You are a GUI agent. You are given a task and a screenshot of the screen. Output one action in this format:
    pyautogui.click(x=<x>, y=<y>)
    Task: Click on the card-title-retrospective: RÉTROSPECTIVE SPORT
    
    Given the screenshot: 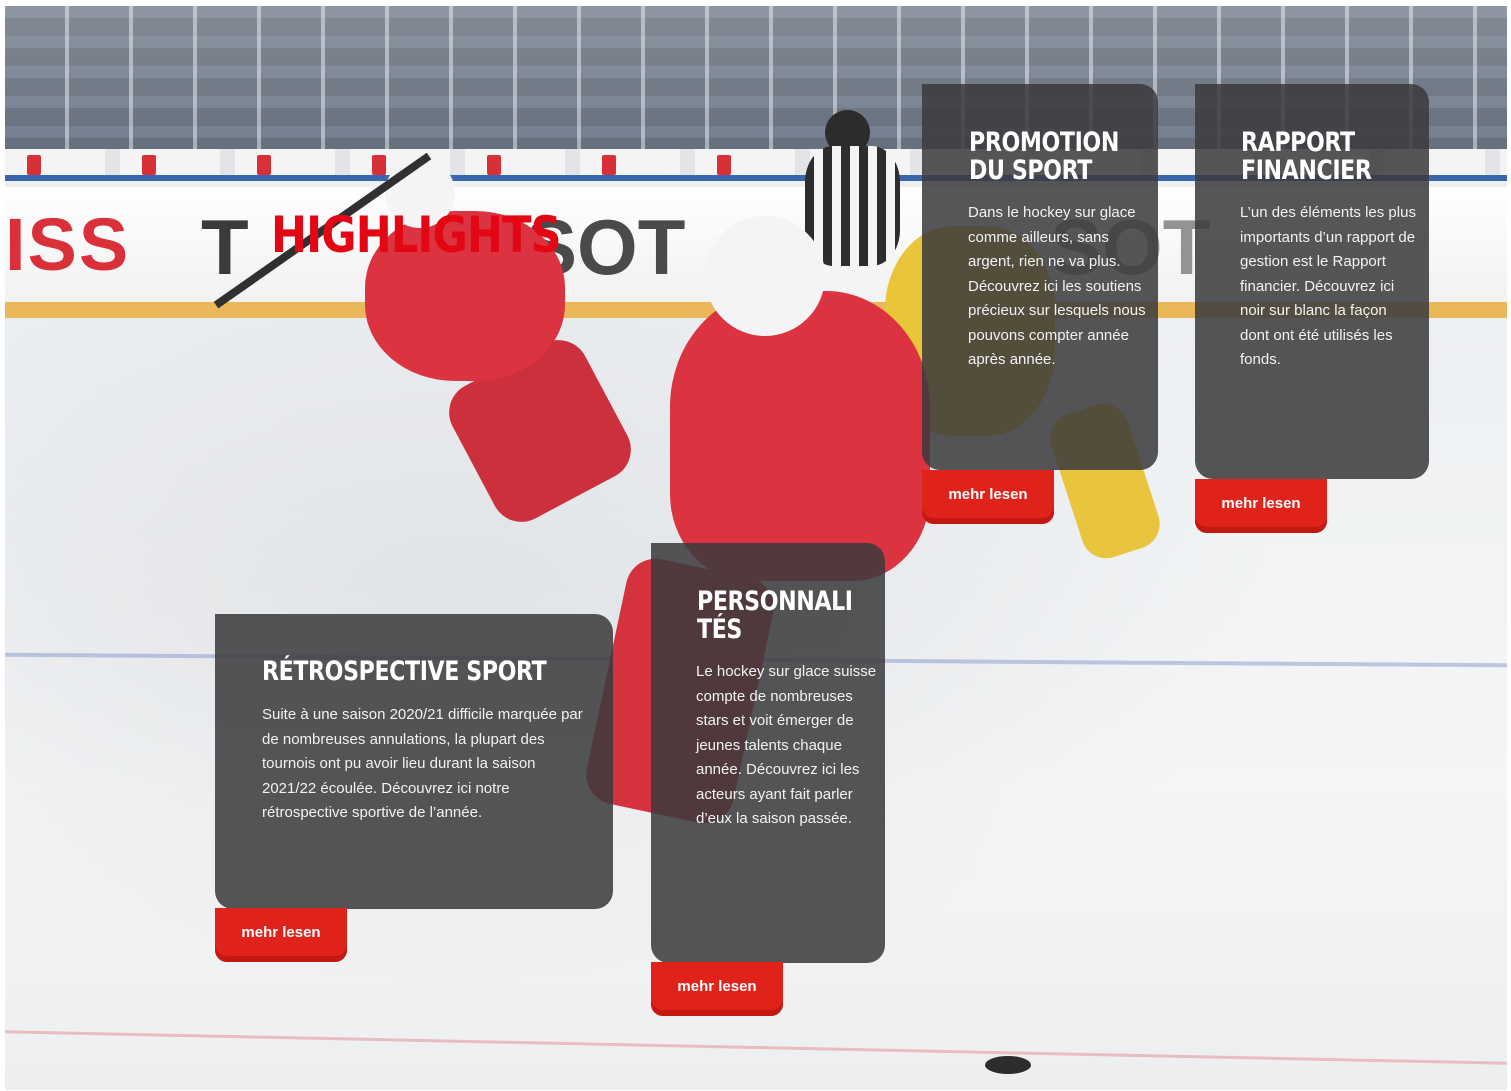 What is the action you would take?
    pyautogui.click(x=404, y=671)
    